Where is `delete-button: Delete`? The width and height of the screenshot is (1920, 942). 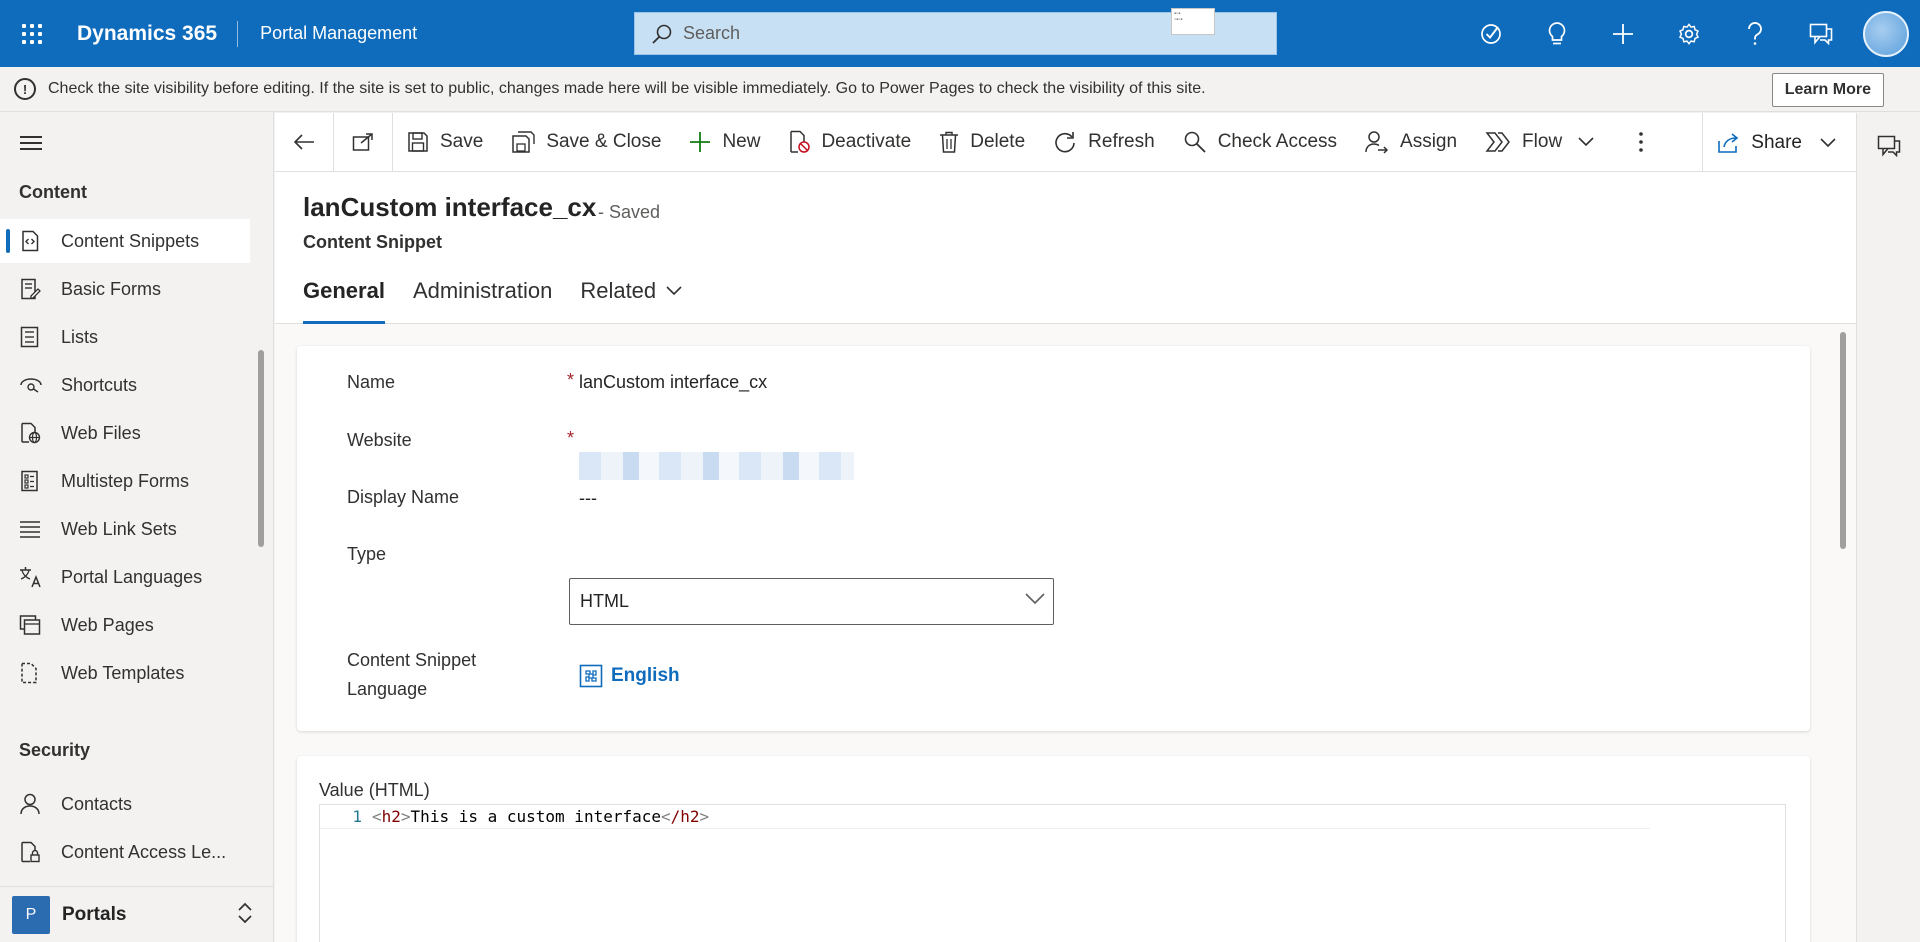
delete-button: Delete is located at coordinates (982, 142).